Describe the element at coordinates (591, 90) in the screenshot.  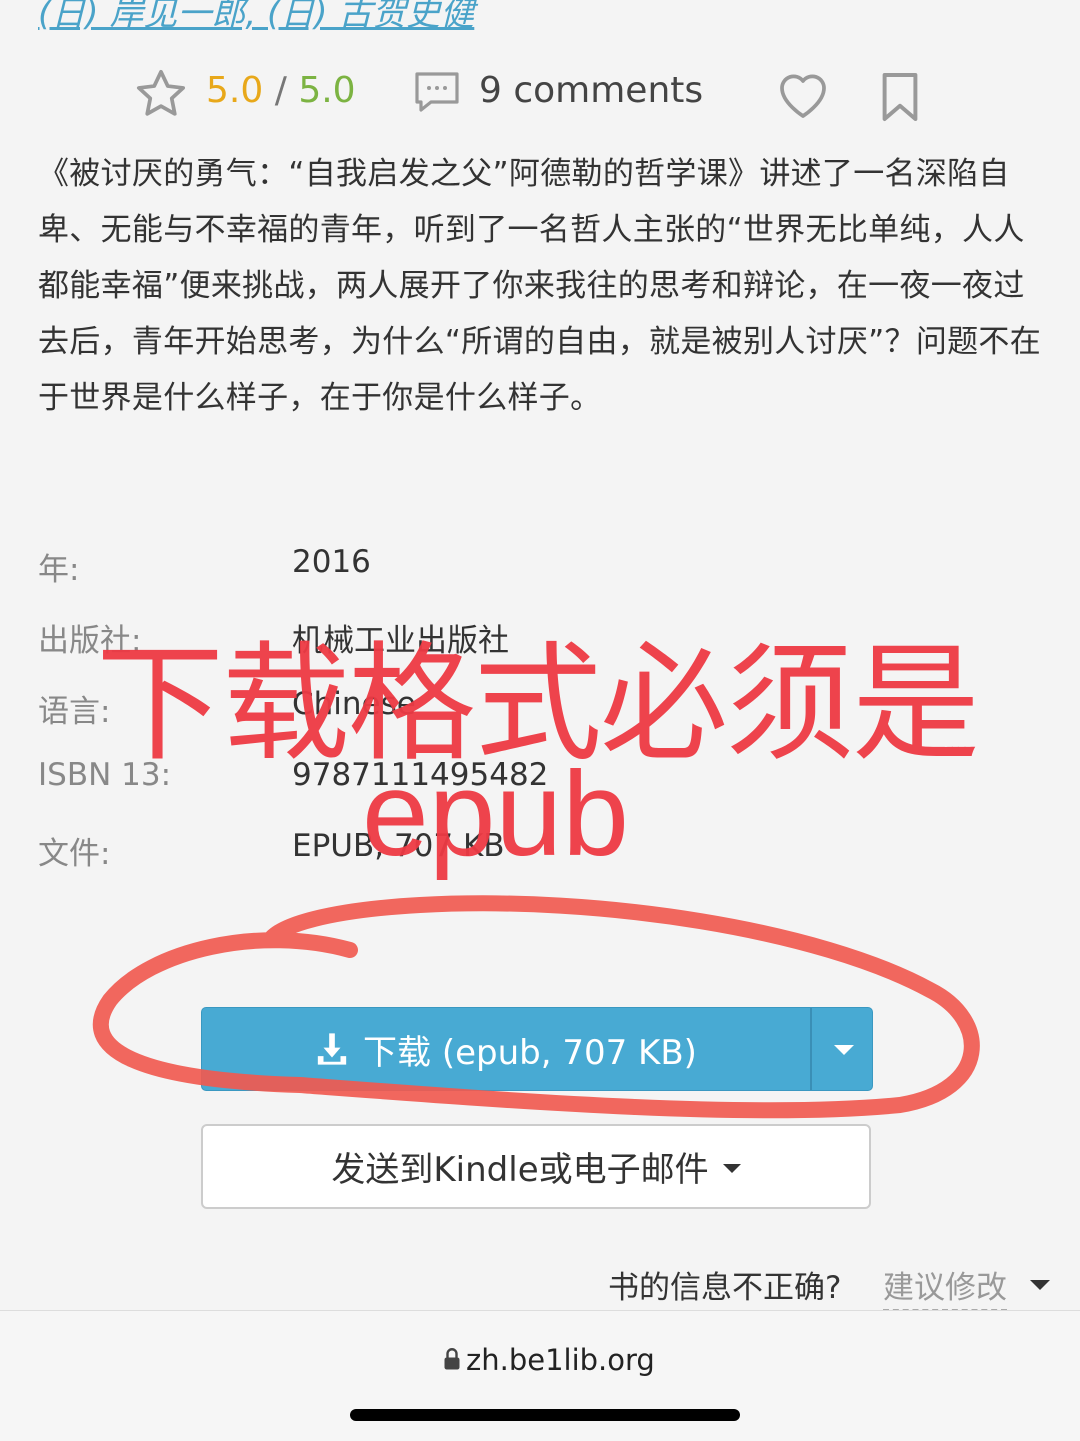
I see `comments-link: 9 comments` at that location.